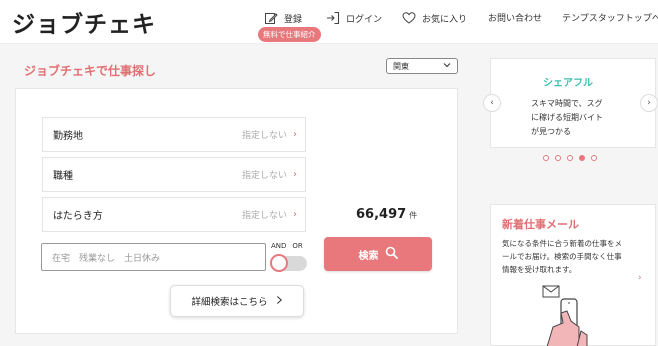 The height and width of the screenshot is (346, 658). What do you see at coordinates (264, 216) in the screenshot?
I see `filter-workstyle-hint: 指定しない` at bounding box center [264, 216].